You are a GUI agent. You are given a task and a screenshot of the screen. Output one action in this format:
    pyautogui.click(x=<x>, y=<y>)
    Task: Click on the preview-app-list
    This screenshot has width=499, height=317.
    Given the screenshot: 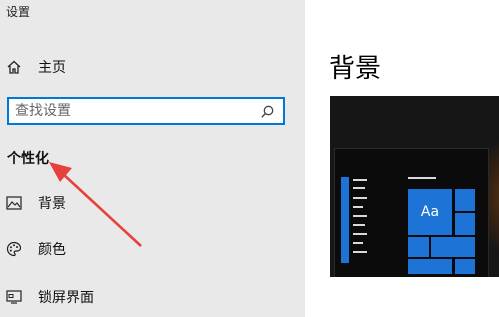 What is the action you would take?
    pyautogui.click(x=345, y=220)
    